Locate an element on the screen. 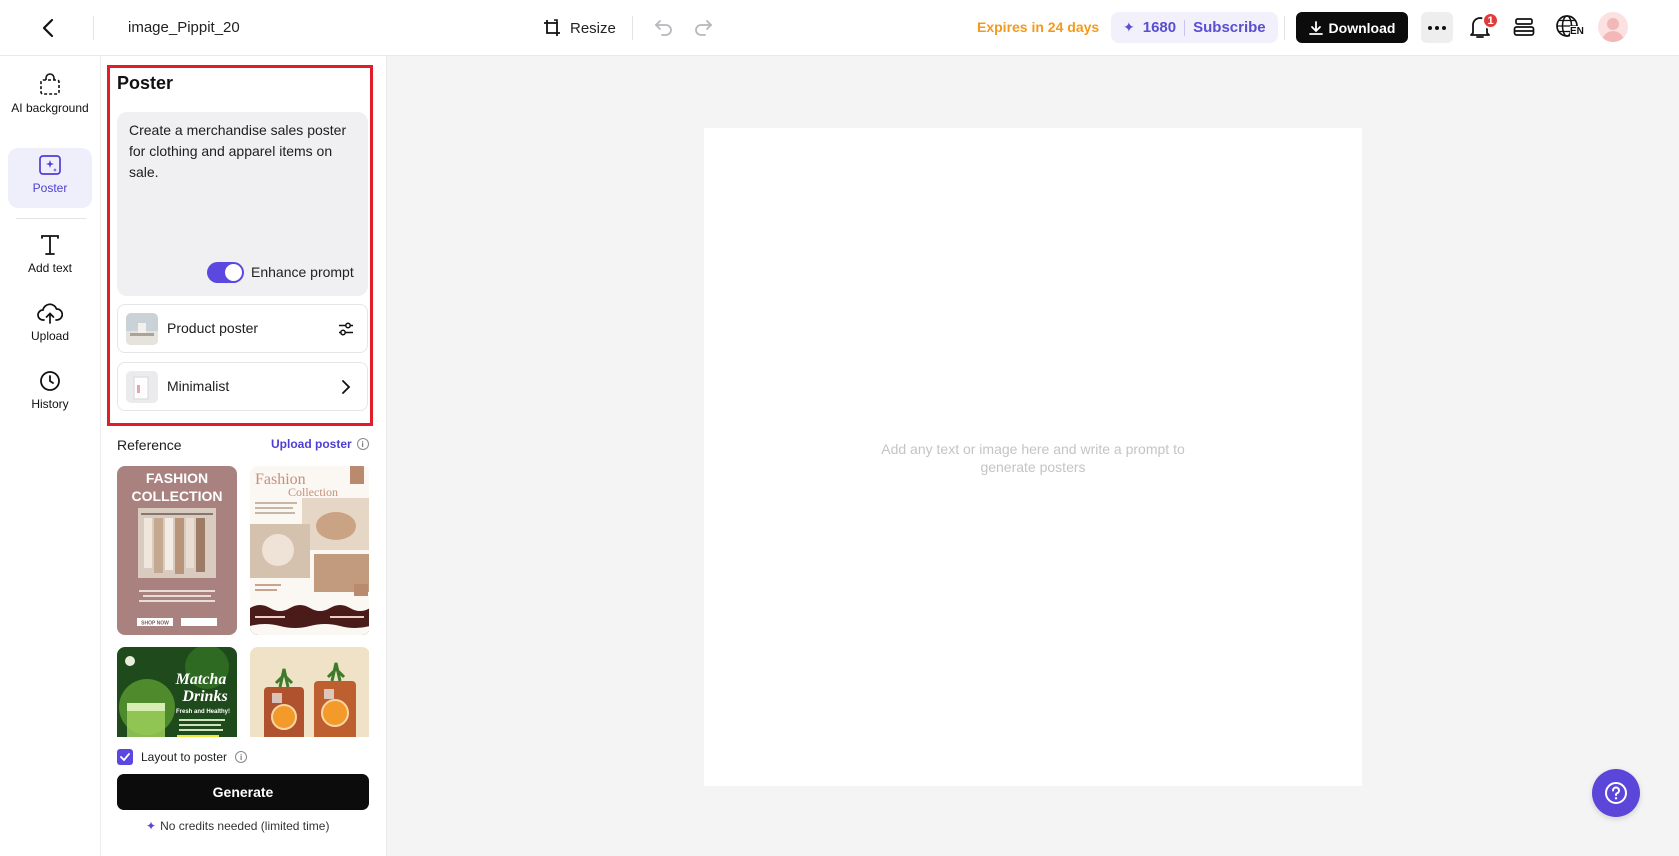  text-icon is located at coordinates (50, 245).